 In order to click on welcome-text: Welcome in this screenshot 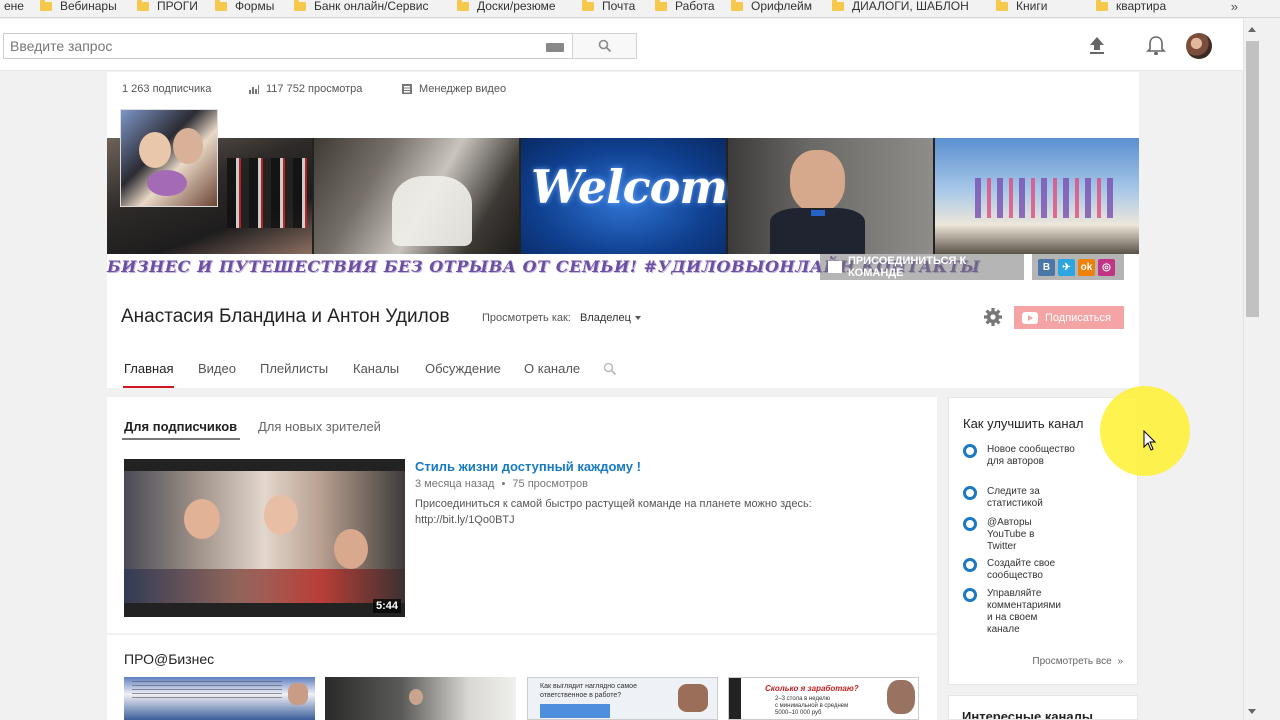, I will do `click(643, 187)`.